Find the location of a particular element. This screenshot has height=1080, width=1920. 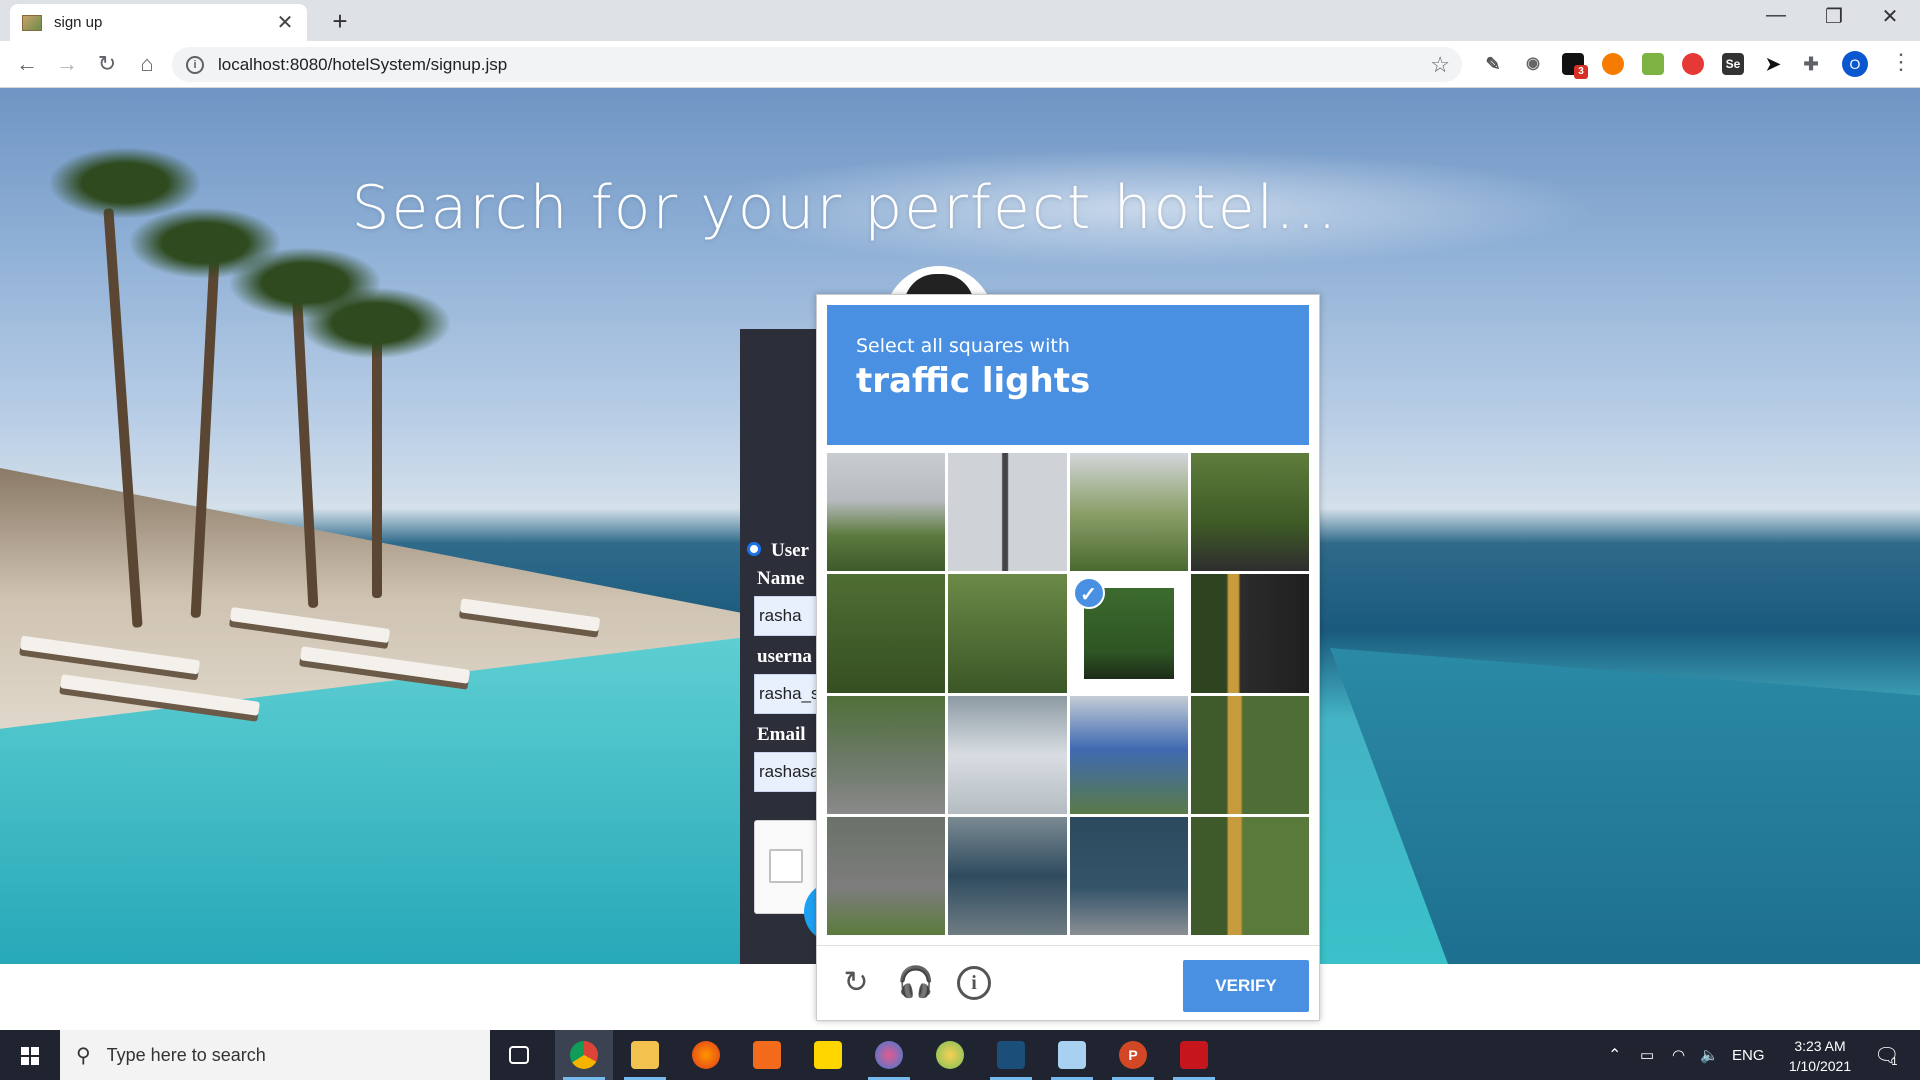

taskbar-file-explorer is located at coordinates (645, 1055).